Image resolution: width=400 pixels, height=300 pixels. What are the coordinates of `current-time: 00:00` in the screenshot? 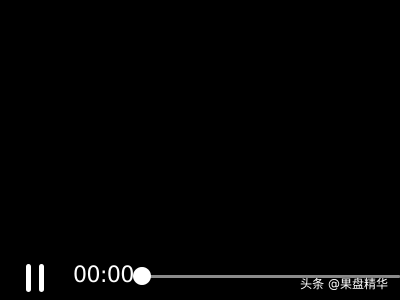 It's located at (103, 275).